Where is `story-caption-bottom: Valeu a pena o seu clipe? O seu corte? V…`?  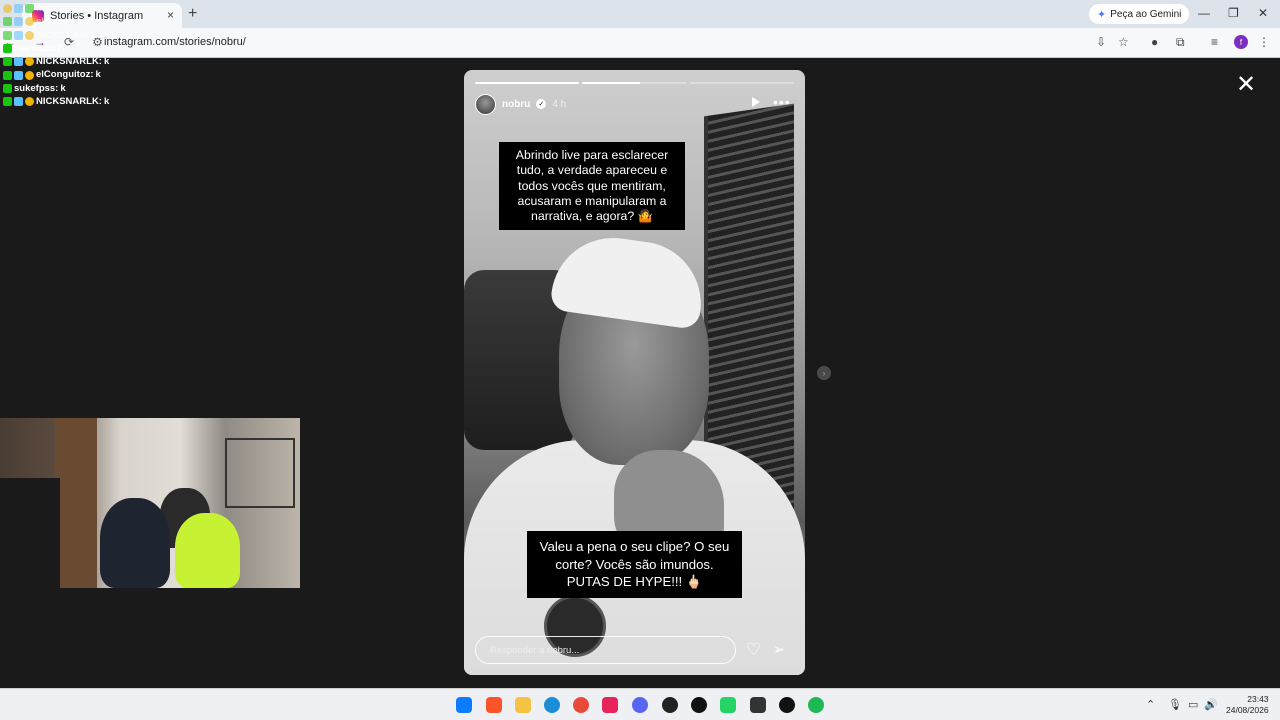 story-caption-bottom: Valeu a pena o seu clipe? O seu corte? V… is located at coordinates (634, 564).